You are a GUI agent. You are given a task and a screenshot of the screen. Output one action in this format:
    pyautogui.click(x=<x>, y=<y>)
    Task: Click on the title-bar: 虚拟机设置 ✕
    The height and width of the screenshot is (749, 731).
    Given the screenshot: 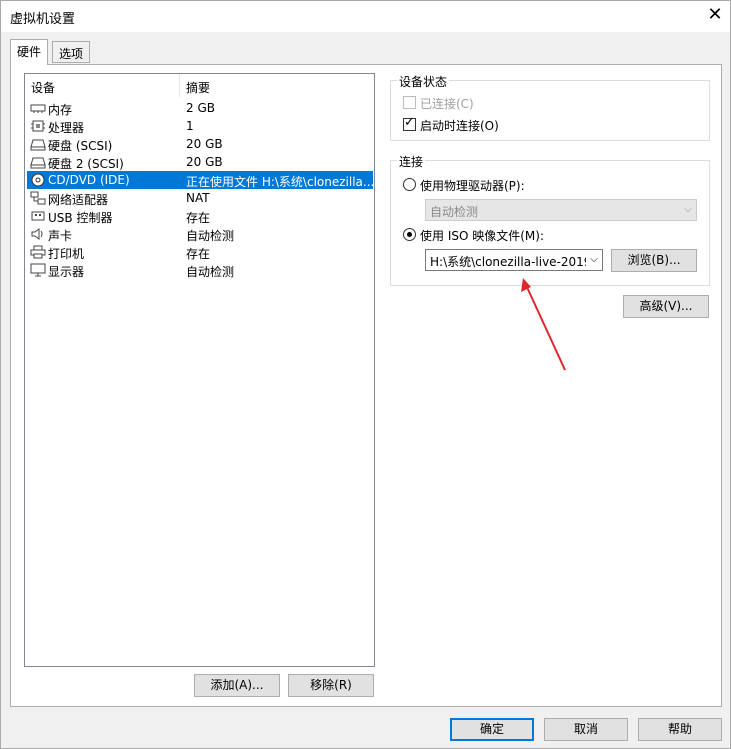 What is the action you would take?
    pyautogui.click(x=365, y=16)
    